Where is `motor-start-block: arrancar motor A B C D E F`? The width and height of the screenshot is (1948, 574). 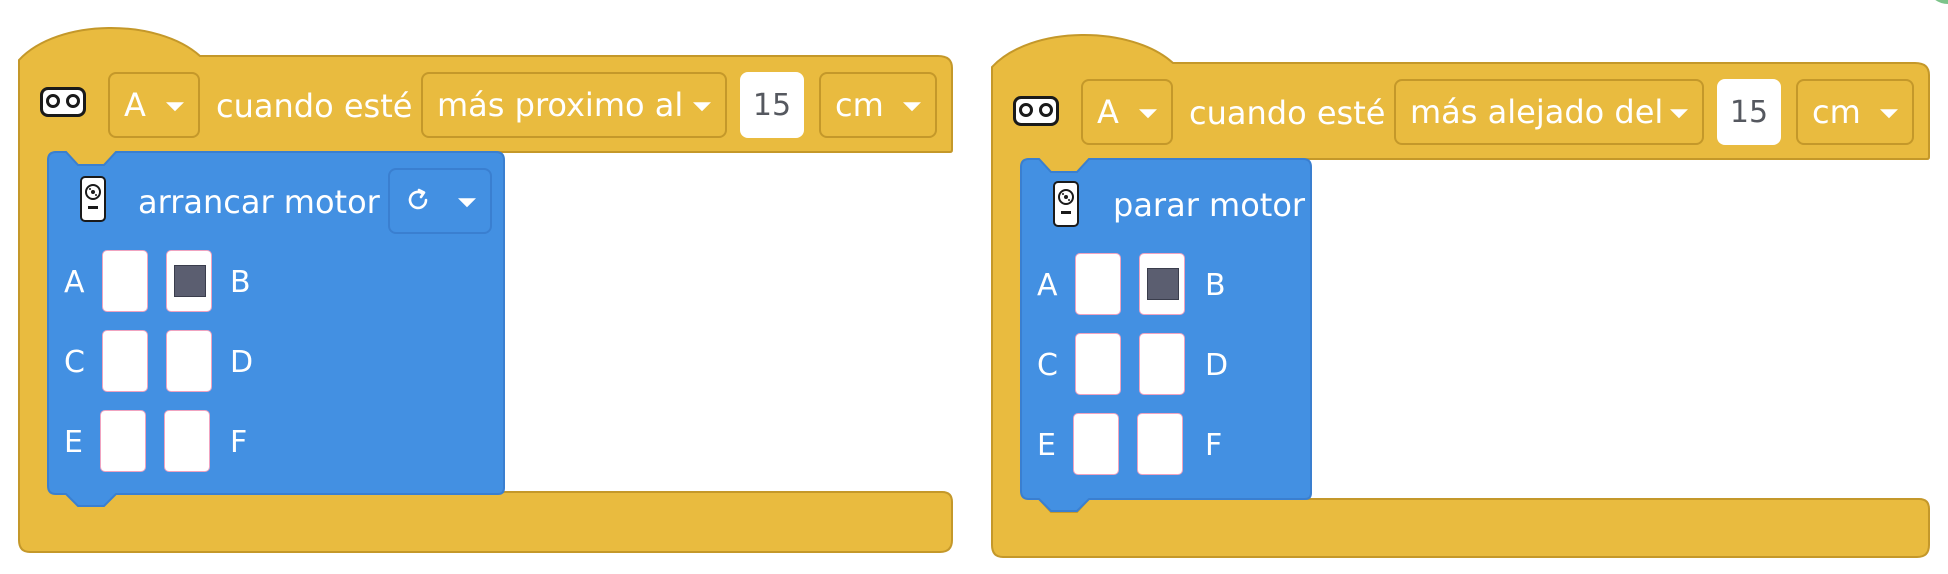
motor-start-block: arrancar motor A B C D E F is located at coordinates (276, 329).